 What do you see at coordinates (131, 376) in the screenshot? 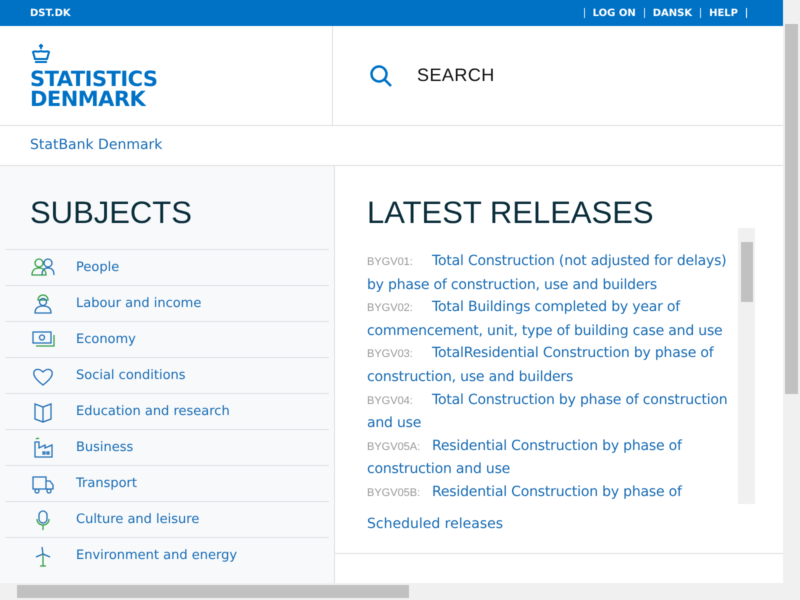
I see `subject-link: Social conditions` at bounding box center [131, 376].